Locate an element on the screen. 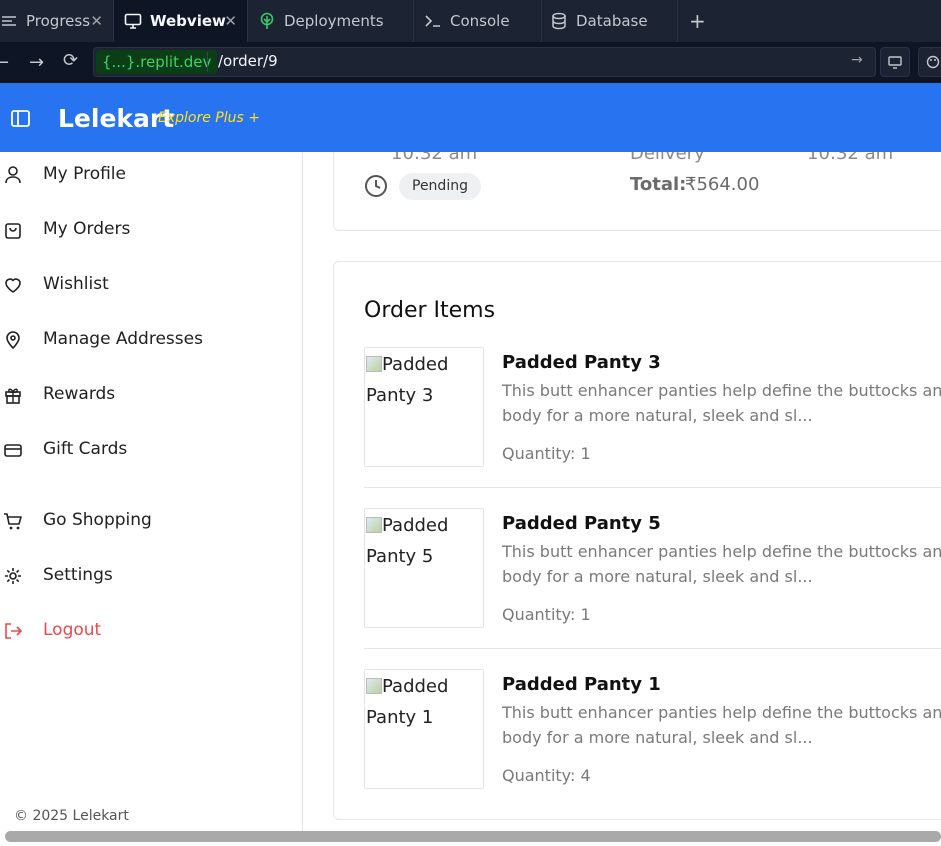  status-badge: Pending is located at coordinates (440, 186).